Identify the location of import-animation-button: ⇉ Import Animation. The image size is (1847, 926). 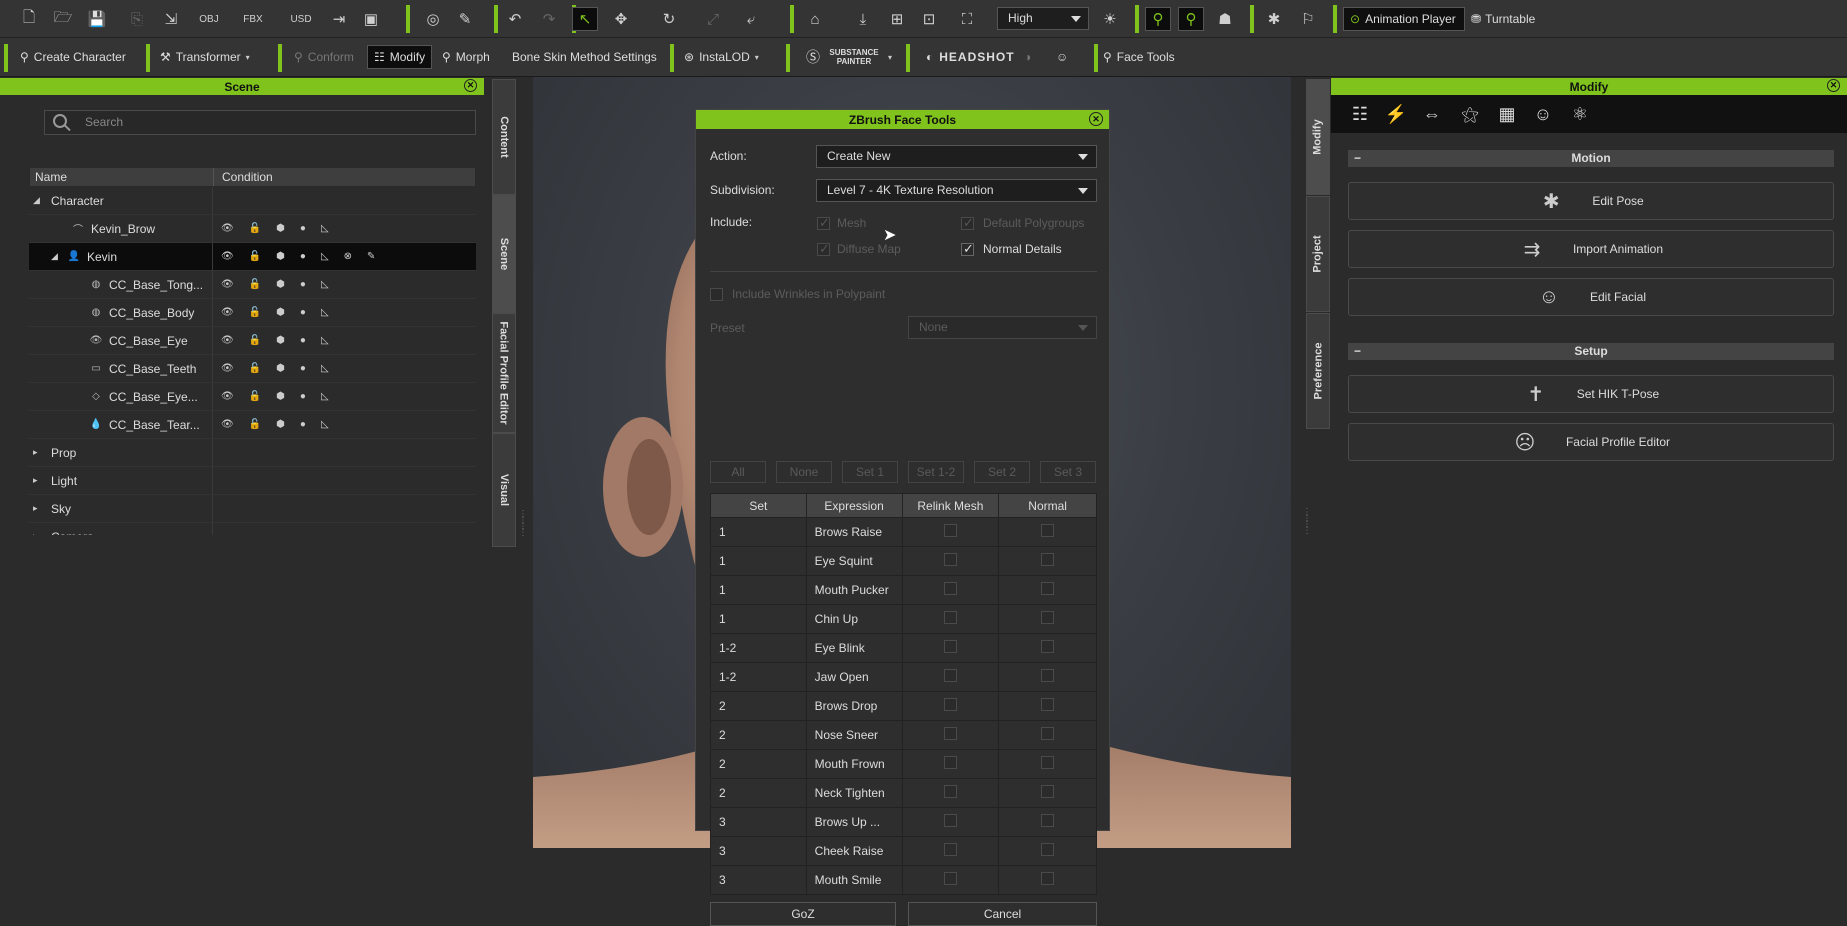
(1591, 249).